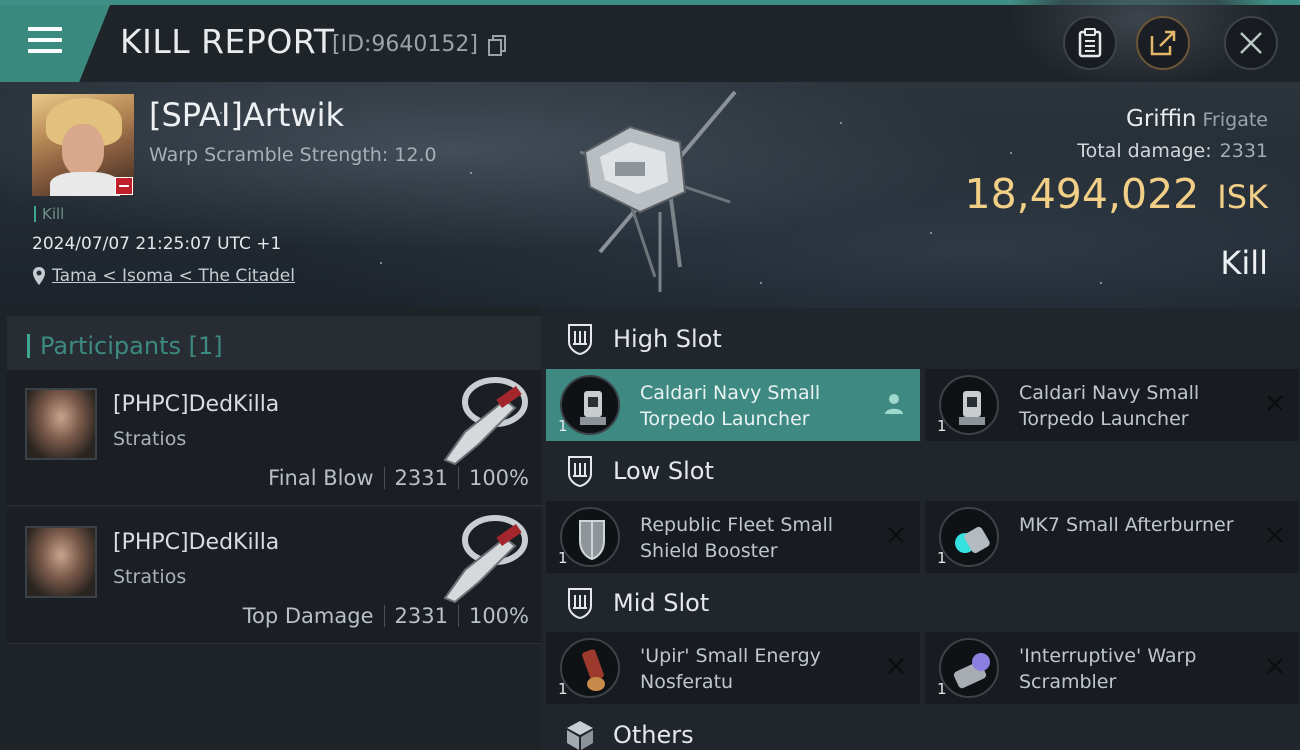 The image size is (1300, 750). I want to click on person-icon, so click(894, 404).